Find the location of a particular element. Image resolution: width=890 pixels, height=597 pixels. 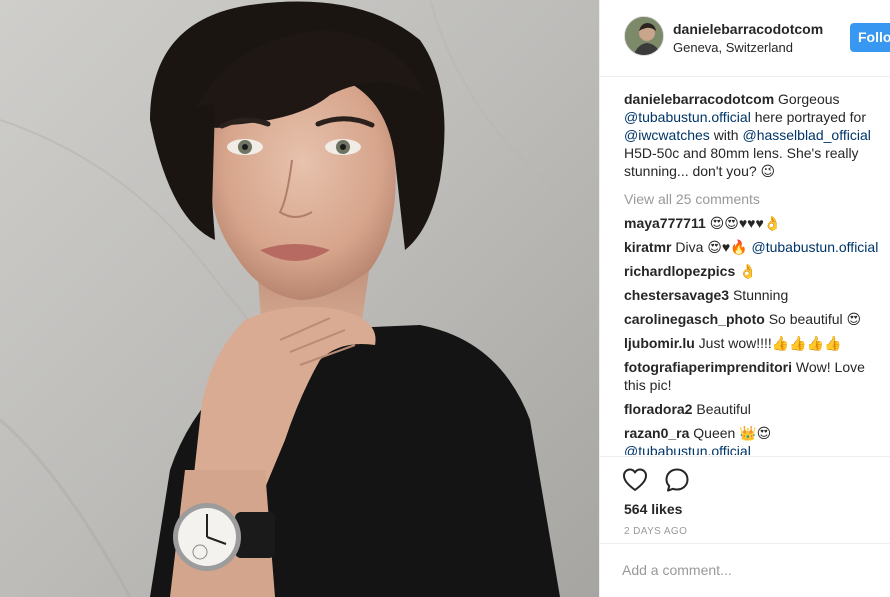

comment-text: 👌 is located at coordinates (748, 271).